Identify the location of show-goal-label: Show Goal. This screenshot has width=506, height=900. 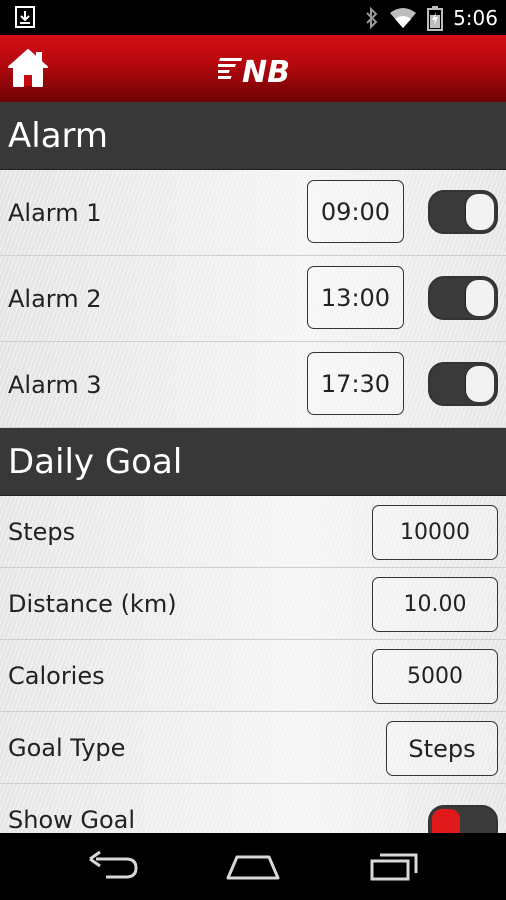
(72, 819).